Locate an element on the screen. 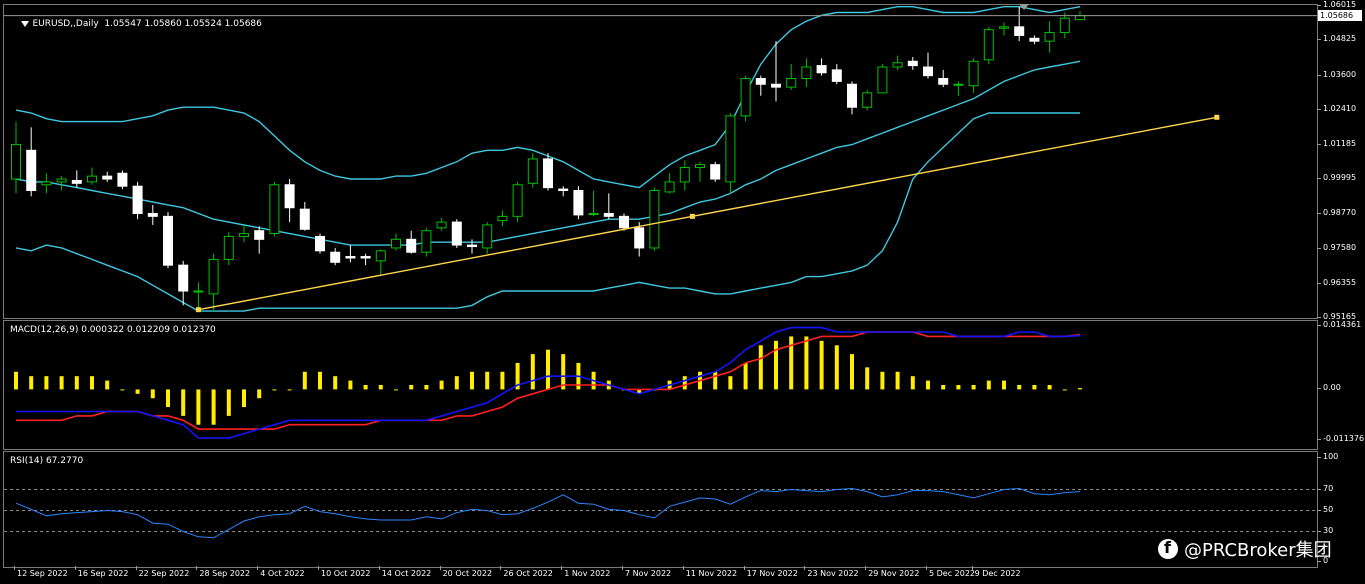  scale-tick-label: 1.02410 is located at coordinates (1336, 108).